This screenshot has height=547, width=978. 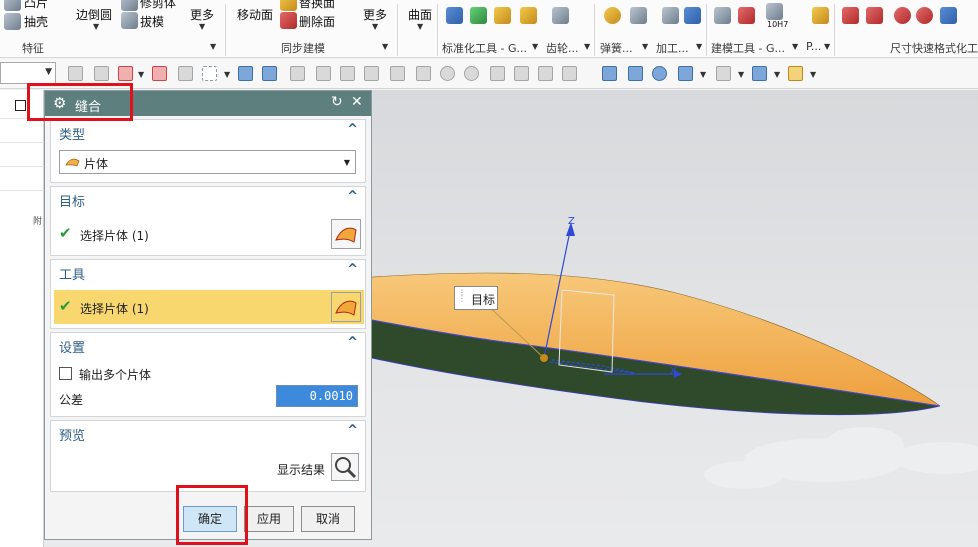 I want to click on reset-icon: ↻, so click(x=337, y=102).